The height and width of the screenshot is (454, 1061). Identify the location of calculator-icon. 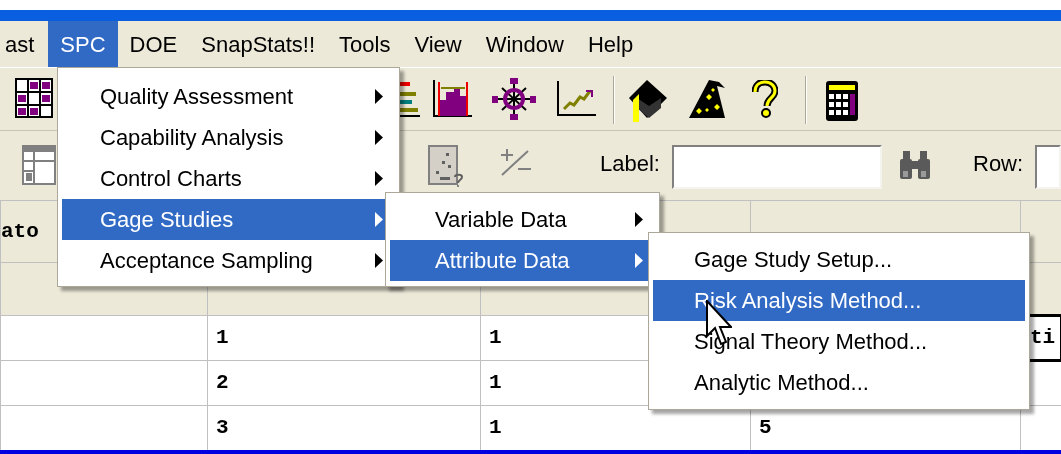
(842, 101).